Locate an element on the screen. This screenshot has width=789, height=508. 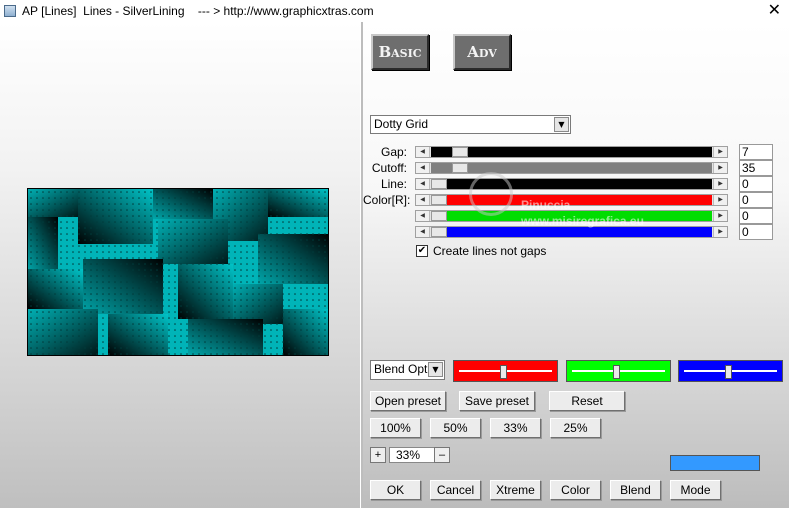
slider-value-field: 7 is located at coordinates (756, 152).